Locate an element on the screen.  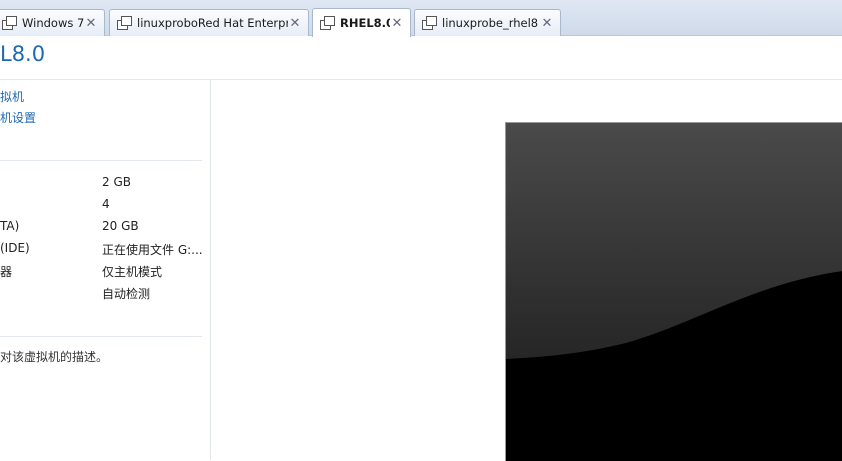
tab-label: Windows 7 is located at coordinates (53, 23).